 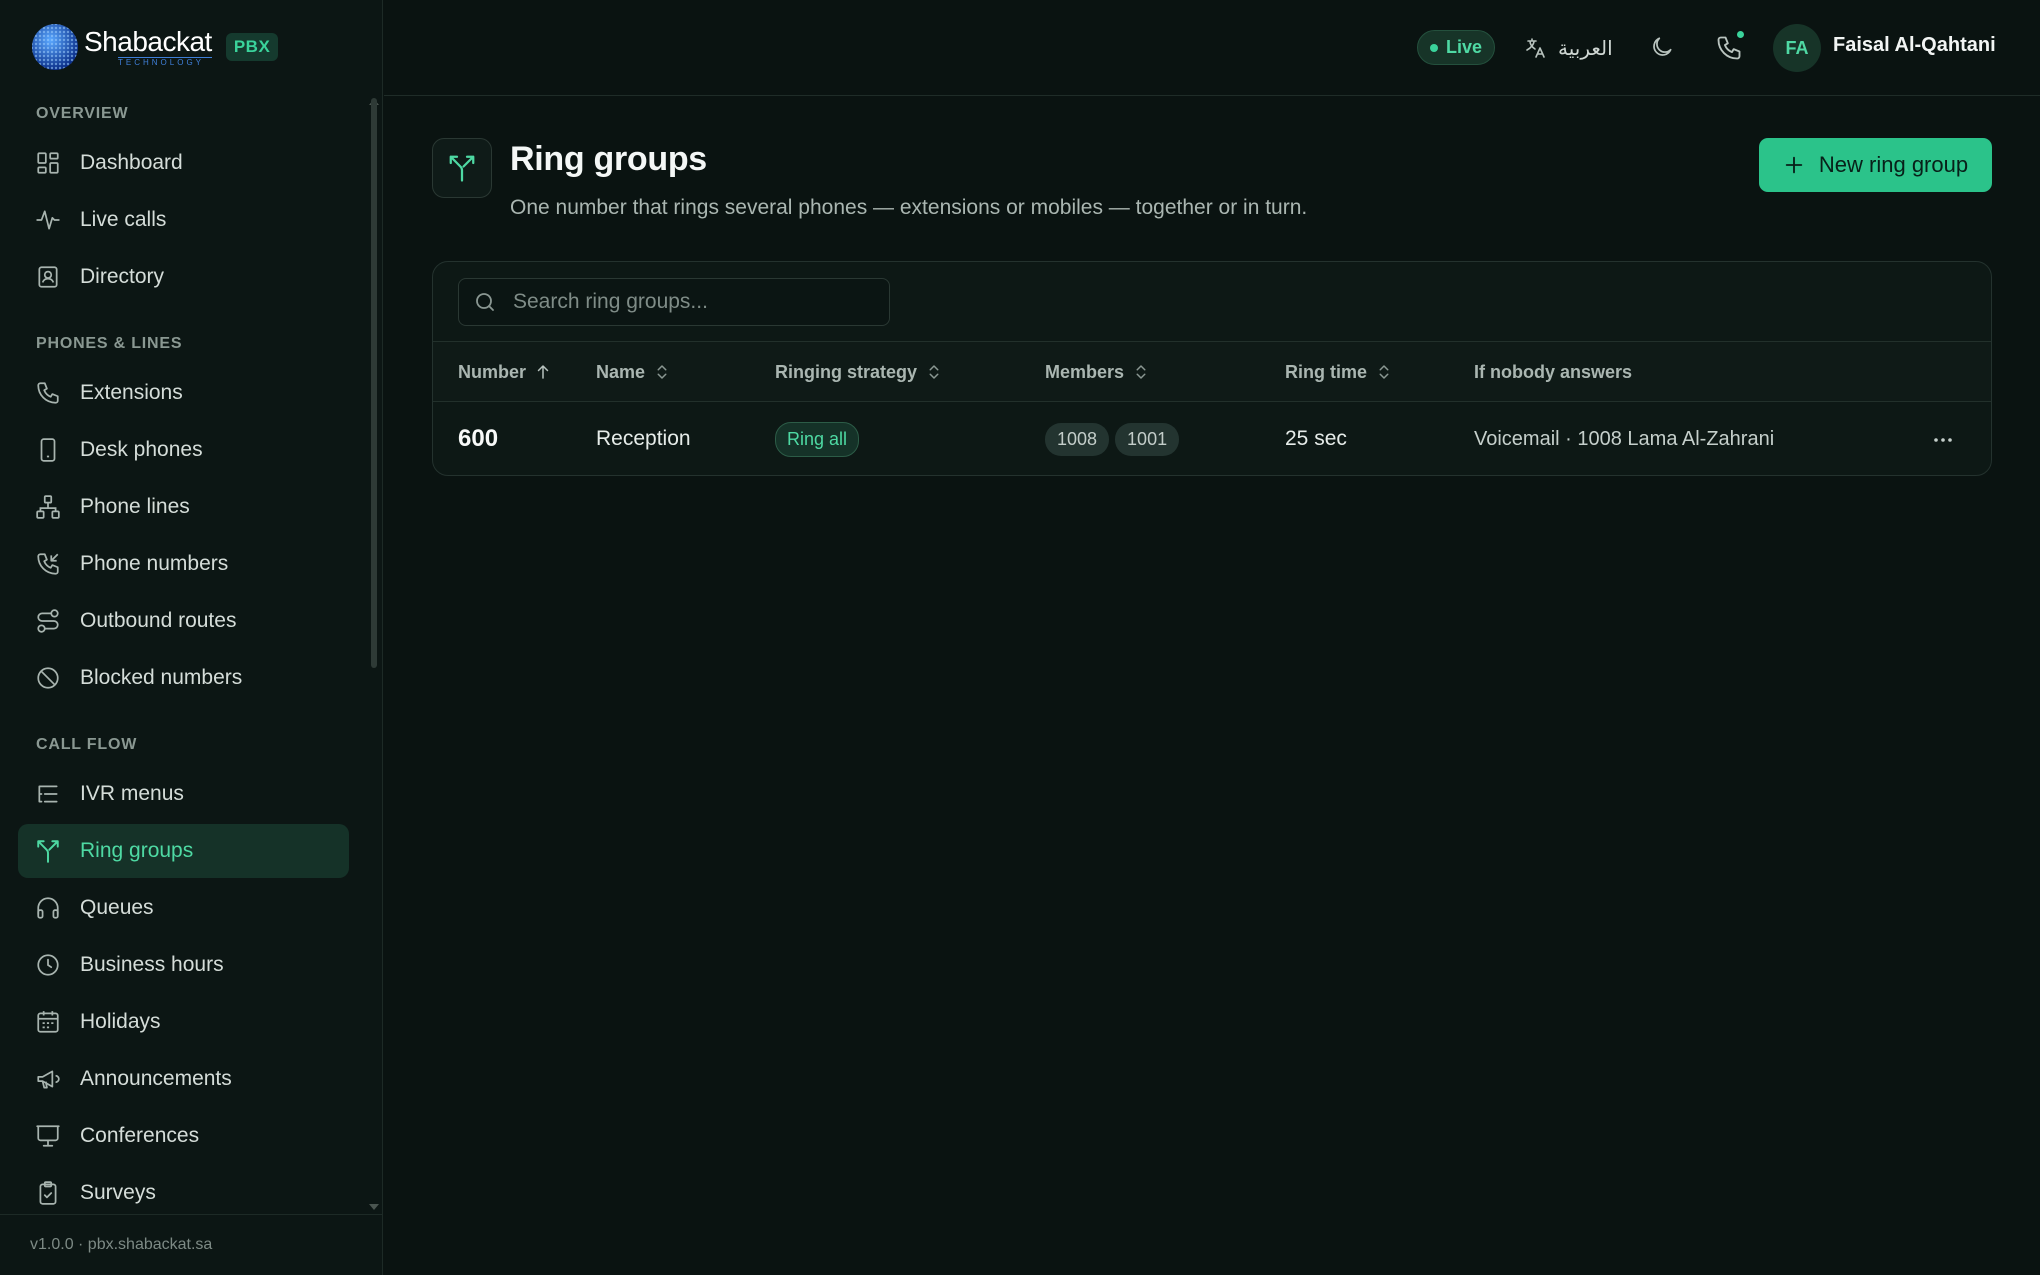 What do you see at coordinates (183, 1022) in the screenshot?
I see `sidebar-item-holidays: Holidays` at bounding box center [183, 1022].